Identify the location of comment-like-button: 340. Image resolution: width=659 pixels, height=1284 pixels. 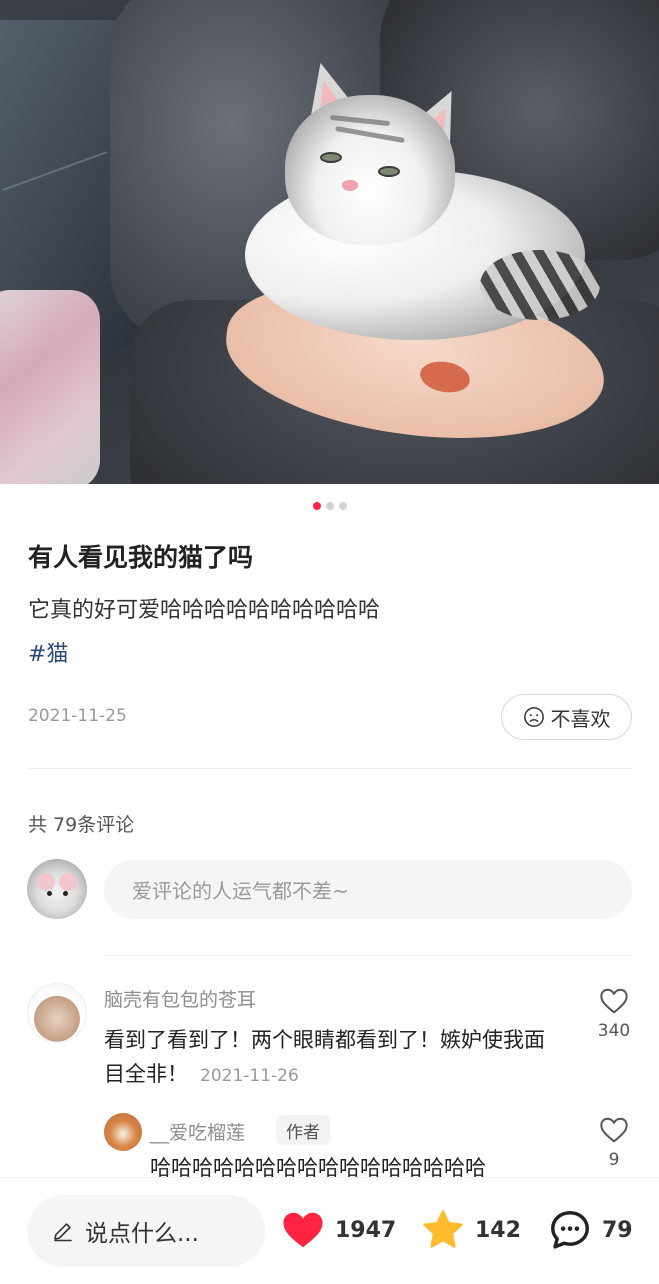
(614, 1013).